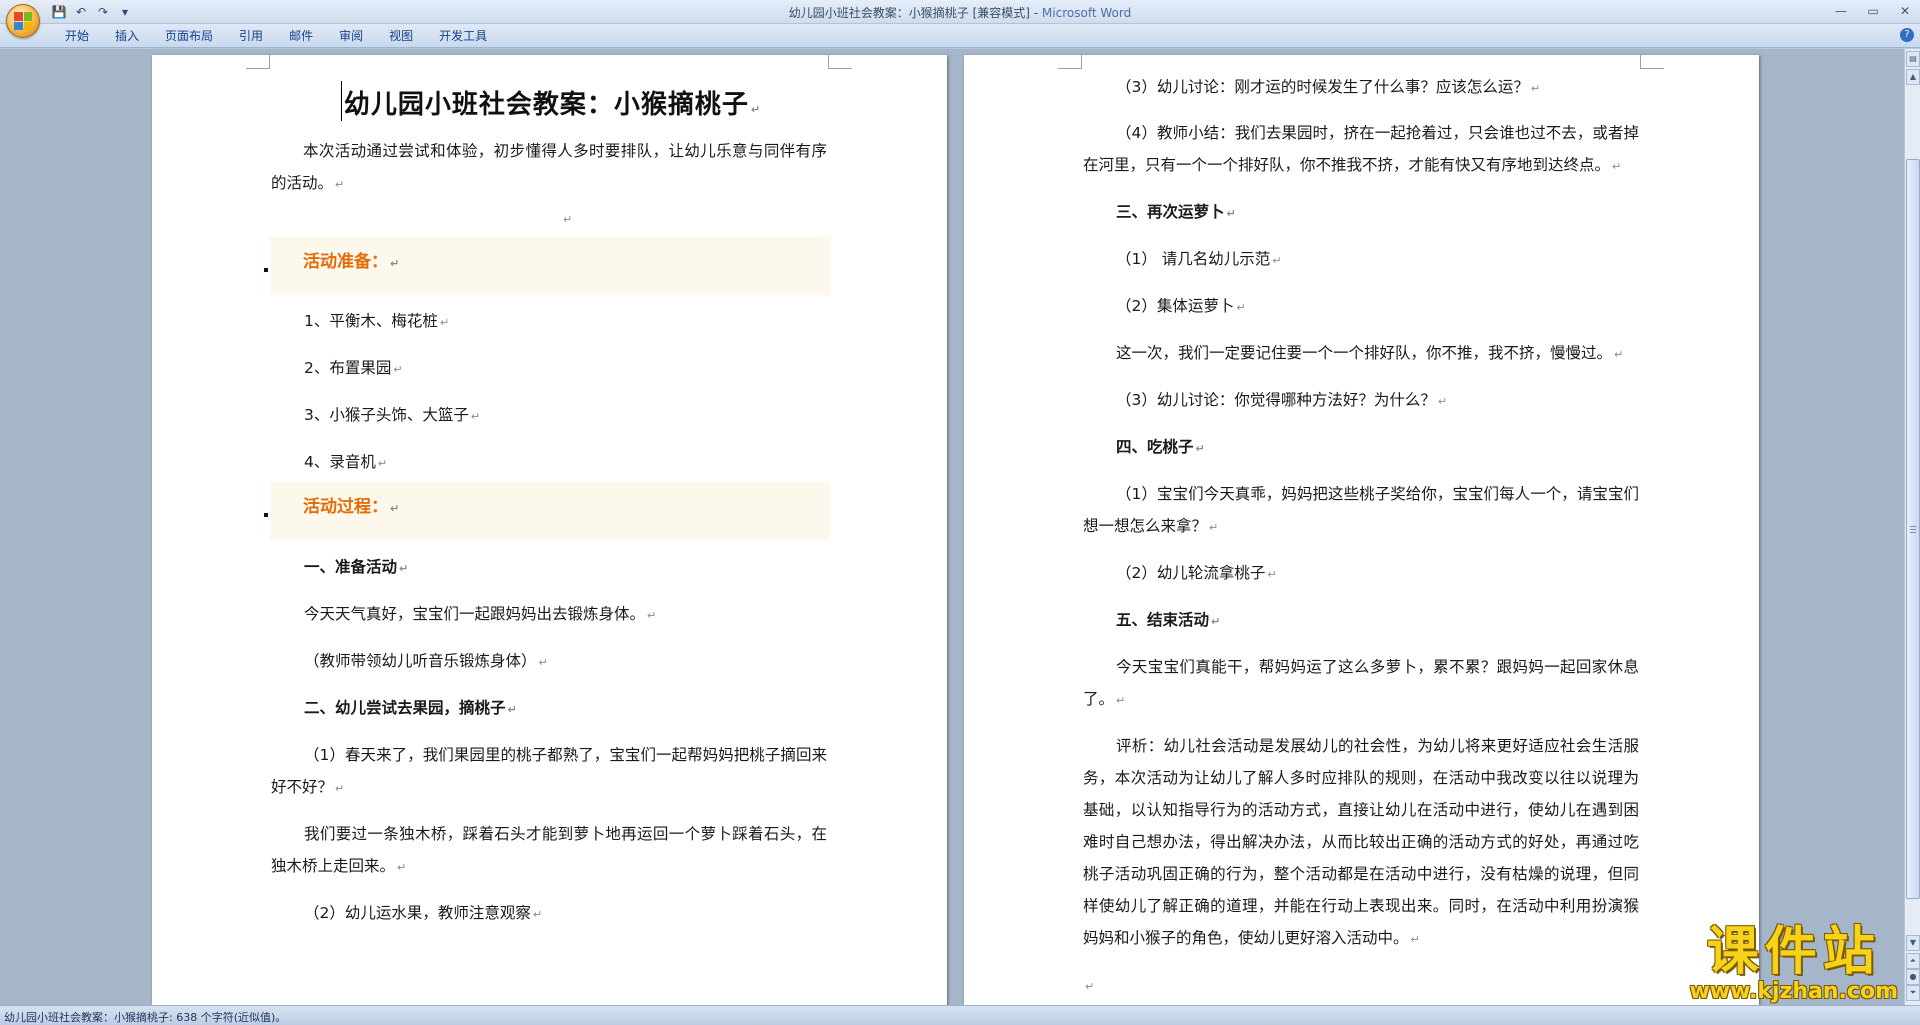  Describe the element at coordinates (377, 321) in the screenshot. I see `list-item: 1、平衡木、梅花桩 ↵` at that location.